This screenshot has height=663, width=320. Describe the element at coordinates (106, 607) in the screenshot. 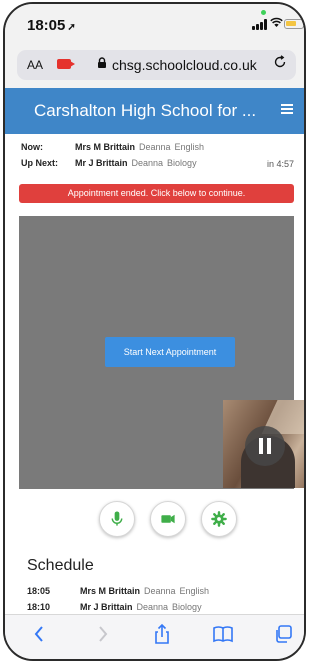

I see `schedule-teacher: Mr J Brittain` at that location.